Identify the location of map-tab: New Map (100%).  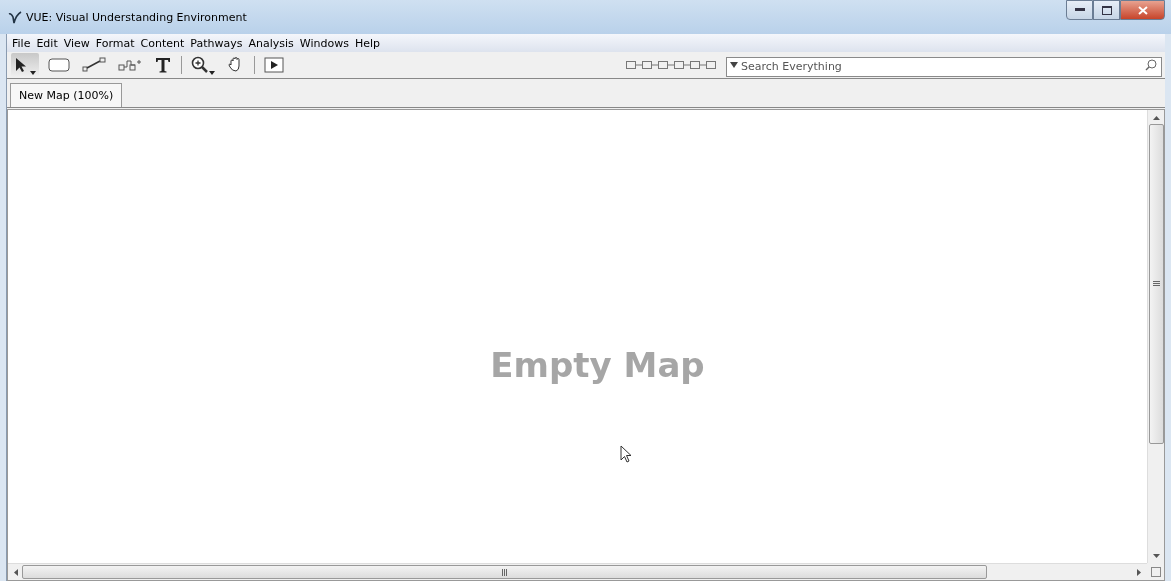
(66, 95).